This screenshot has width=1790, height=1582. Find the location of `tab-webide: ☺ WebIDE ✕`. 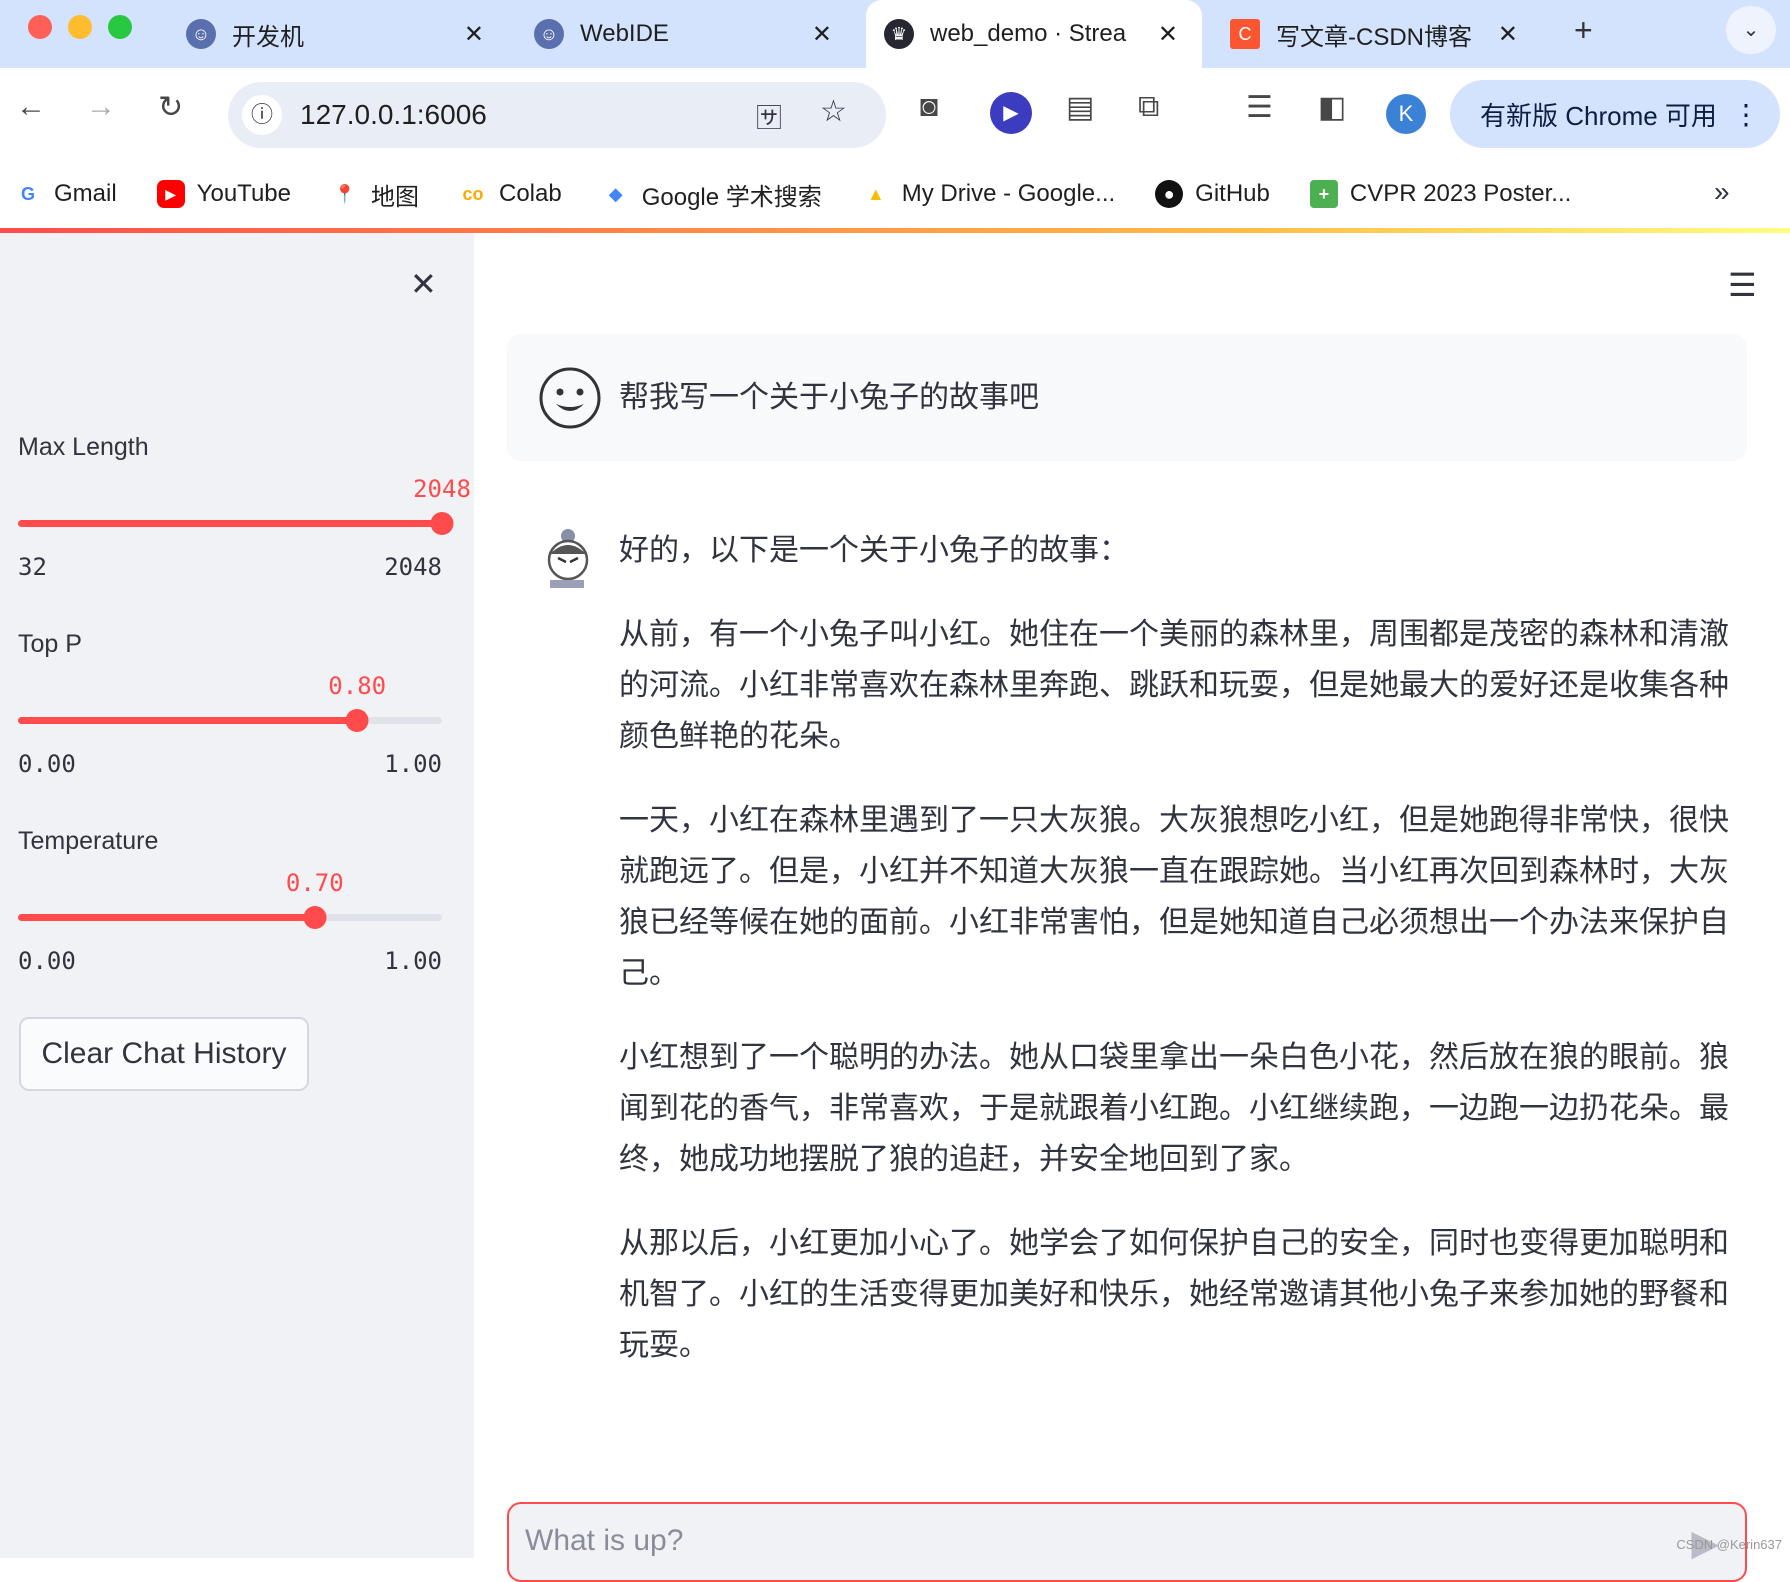

tab-webide: ☺ WebIDE ✕ is located at coordinates (686, 34).